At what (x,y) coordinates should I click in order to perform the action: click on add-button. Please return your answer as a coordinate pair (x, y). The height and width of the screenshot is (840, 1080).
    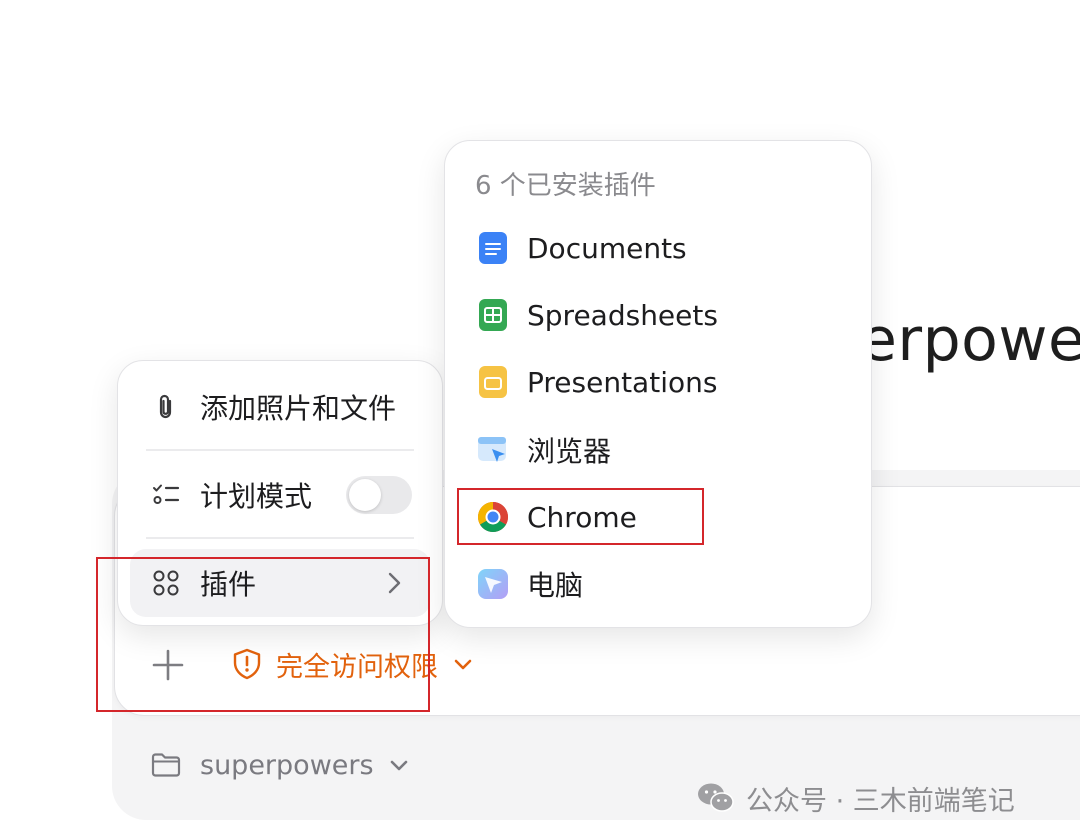
    Looking at the image, I should click on (168, 665).